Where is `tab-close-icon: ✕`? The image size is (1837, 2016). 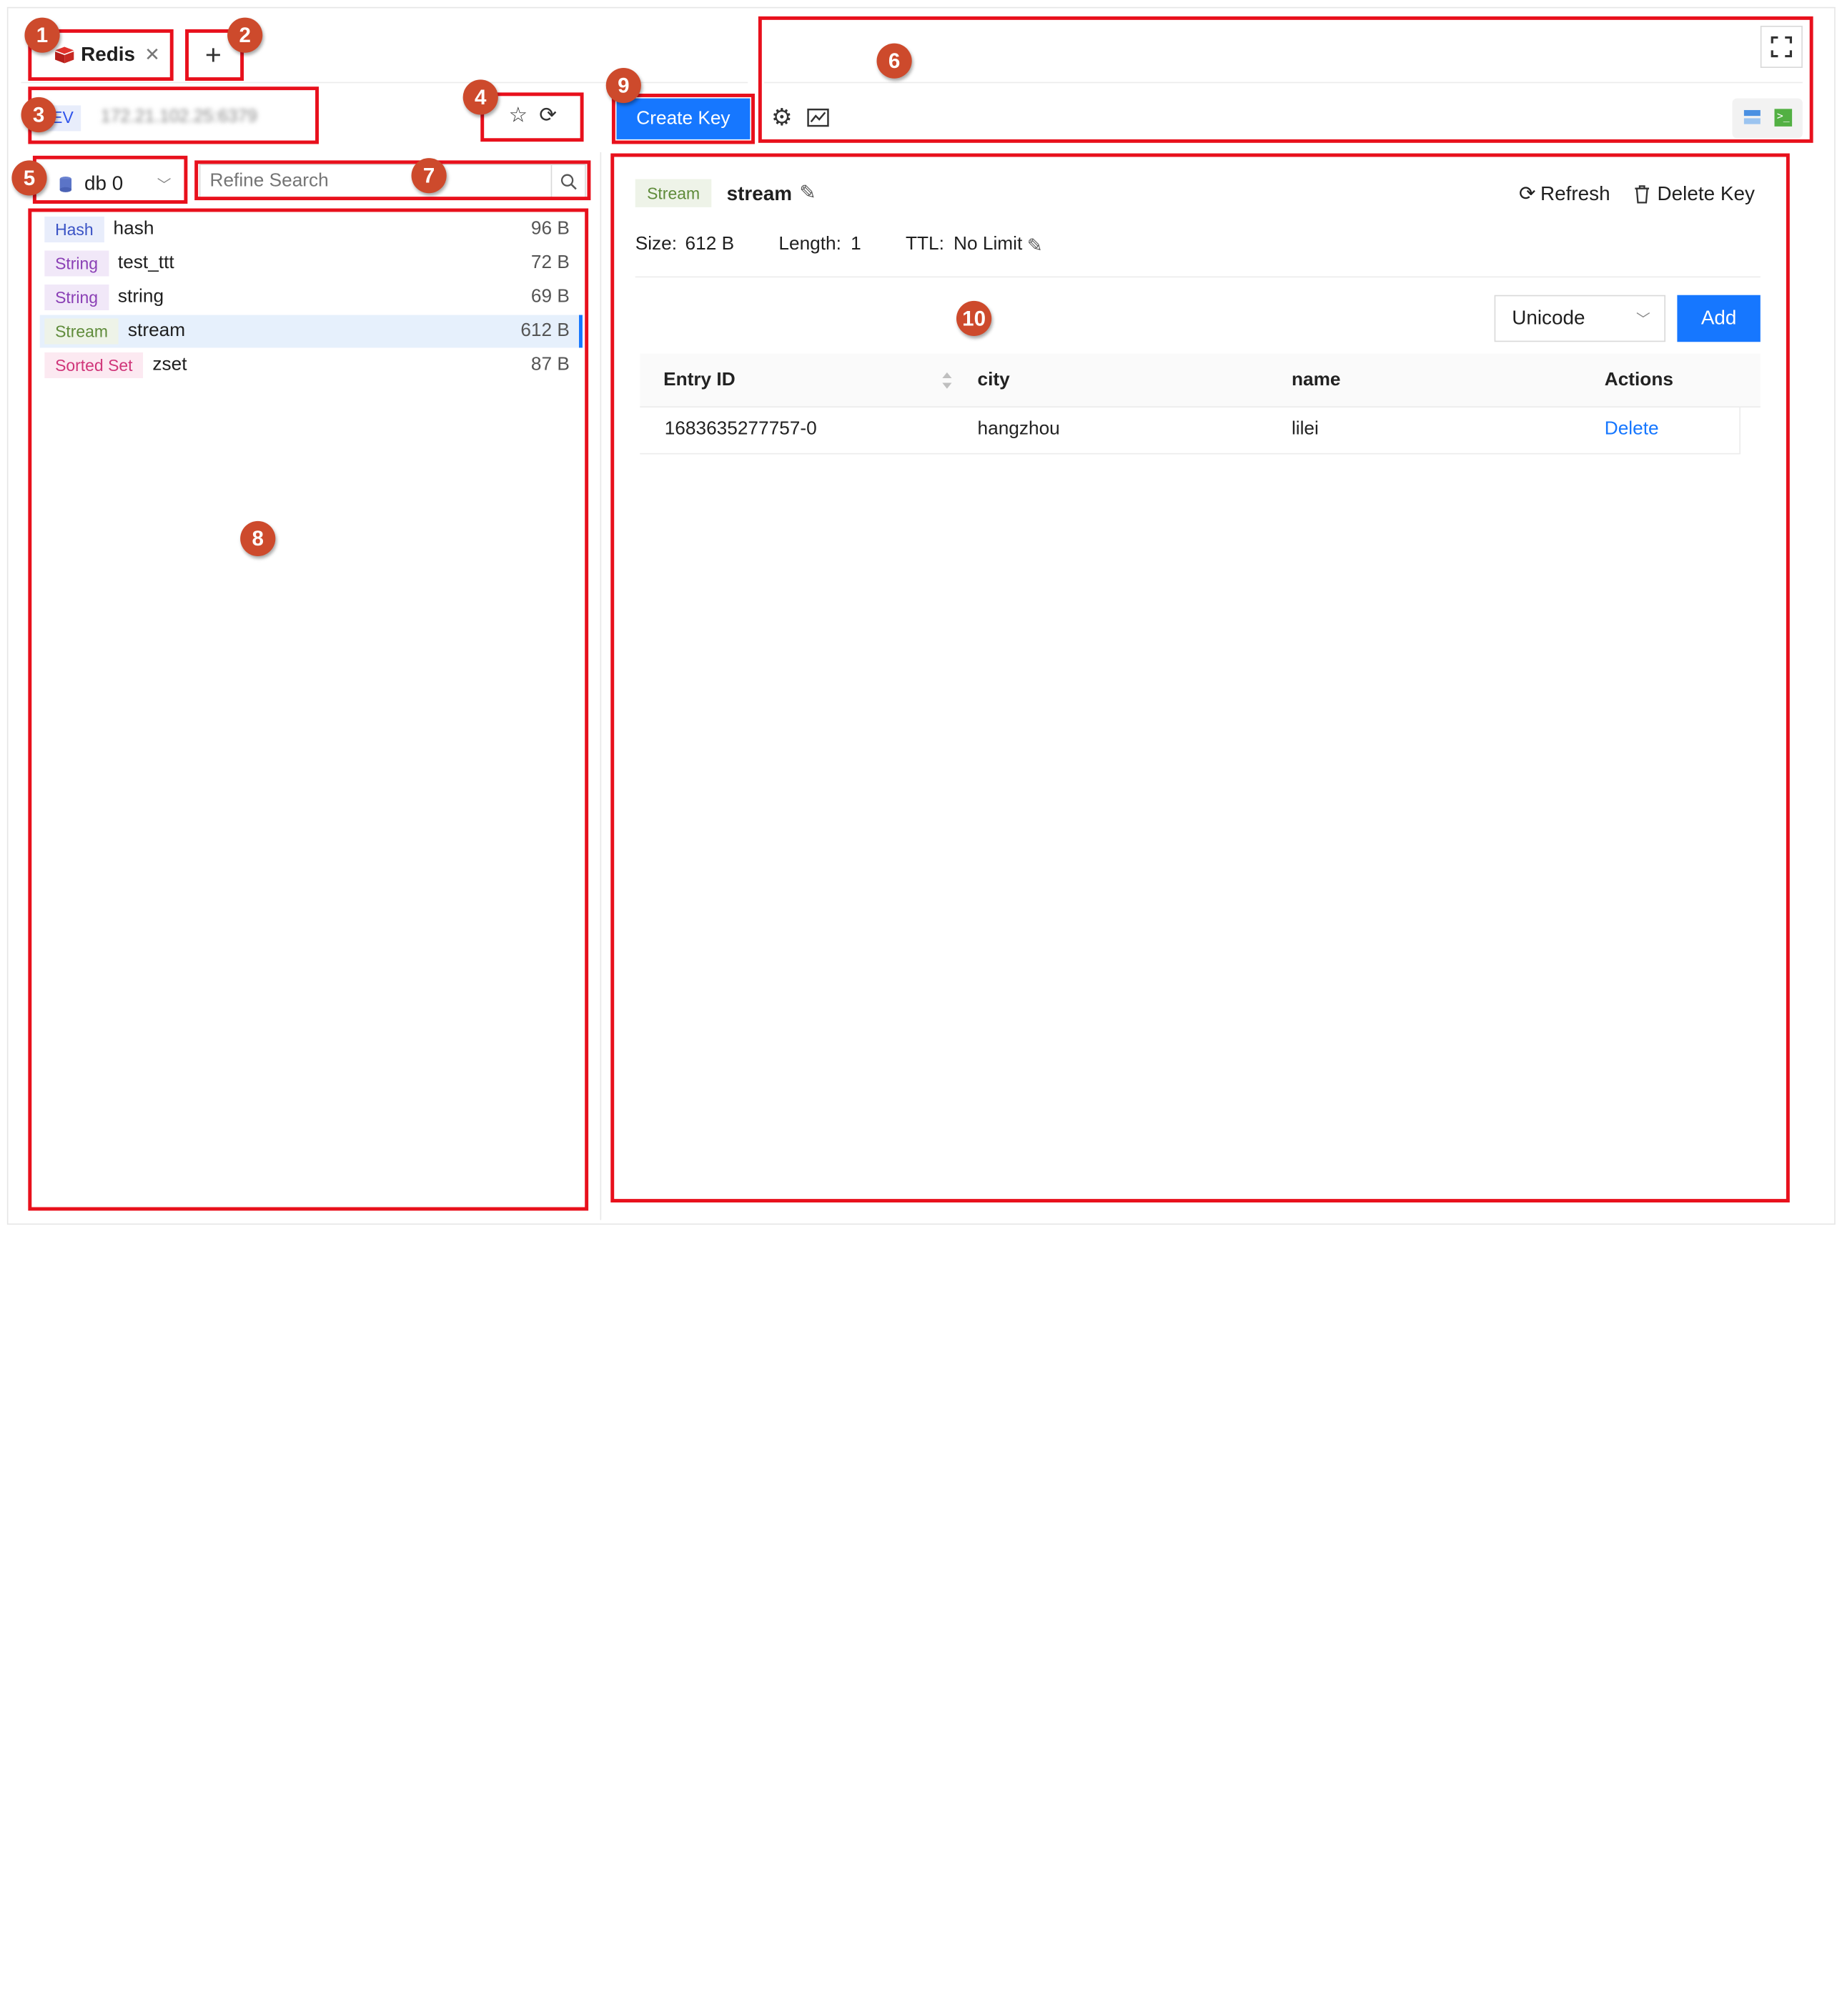
tab-close-icon: ✕ is located at coordinates (152, 55).